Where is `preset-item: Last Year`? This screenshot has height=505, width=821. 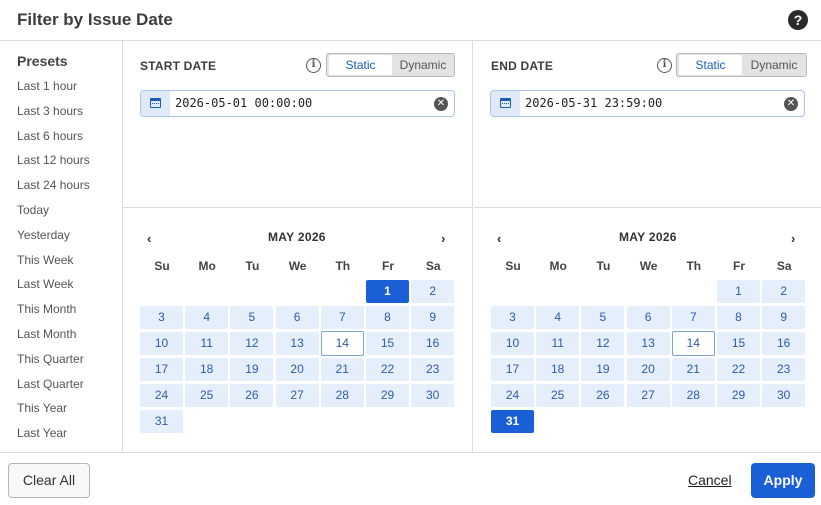
preset-item: Last Year is located at coordinates (42, 433).